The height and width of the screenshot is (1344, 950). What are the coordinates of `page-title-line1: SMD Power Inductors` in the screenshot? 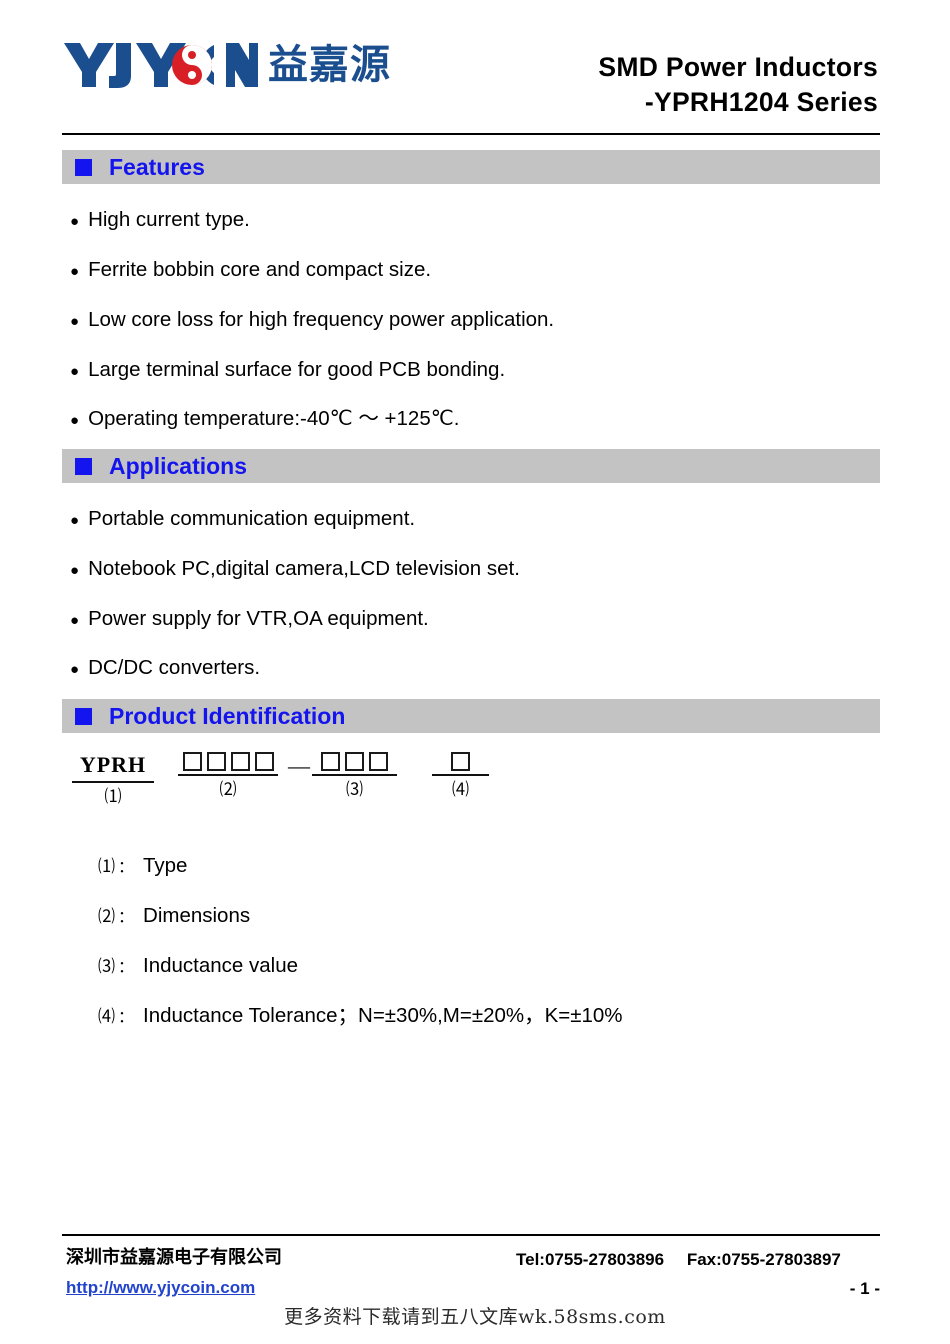 It's located at (738, 67).